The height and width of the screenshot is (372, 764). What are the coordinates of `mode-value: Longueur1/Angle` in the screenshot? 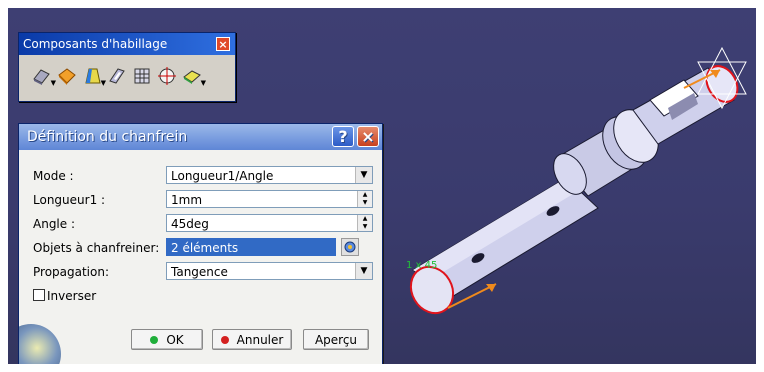 It's located at (222, 176).